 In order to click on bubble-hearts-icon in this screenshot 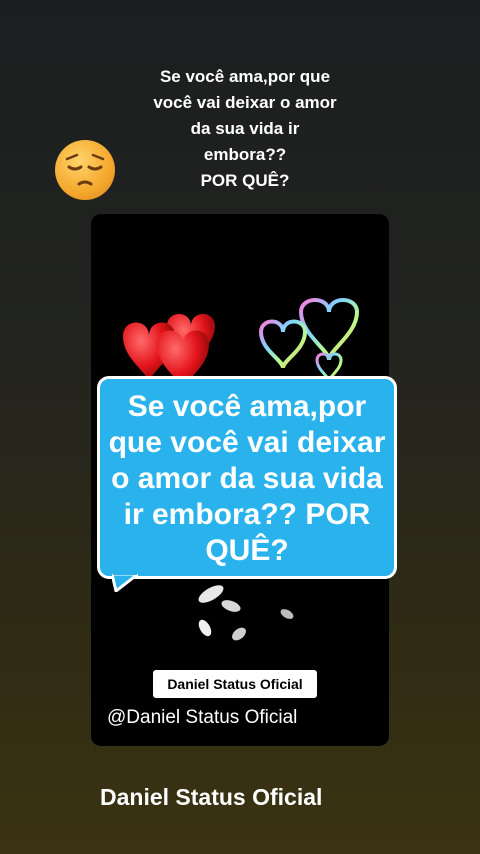, I will do `click(309, 340)`.